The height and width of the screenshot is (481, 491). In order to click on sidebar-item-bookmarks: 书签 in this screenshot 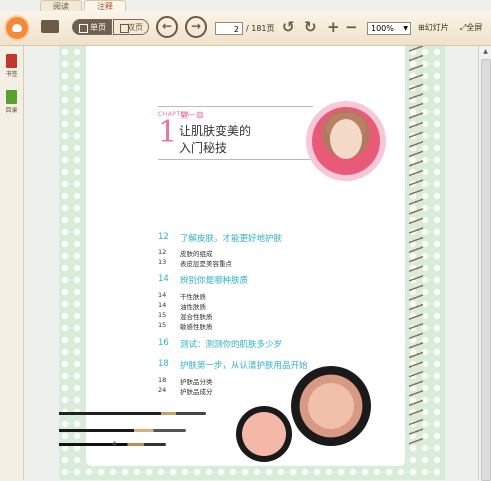, I will do `click(11, 66)`.